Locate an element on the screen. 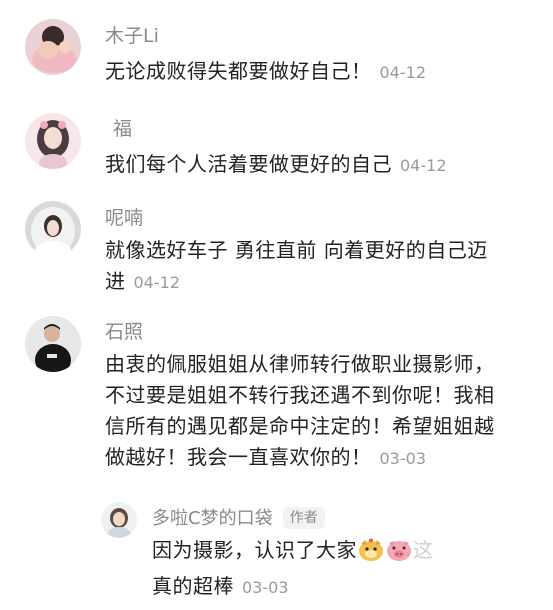 This screenshot has height=610, width=553. reply-text: 因为摄影，认识了大家 这 真的超棒 03-03 is located at coordinates (293, 569).